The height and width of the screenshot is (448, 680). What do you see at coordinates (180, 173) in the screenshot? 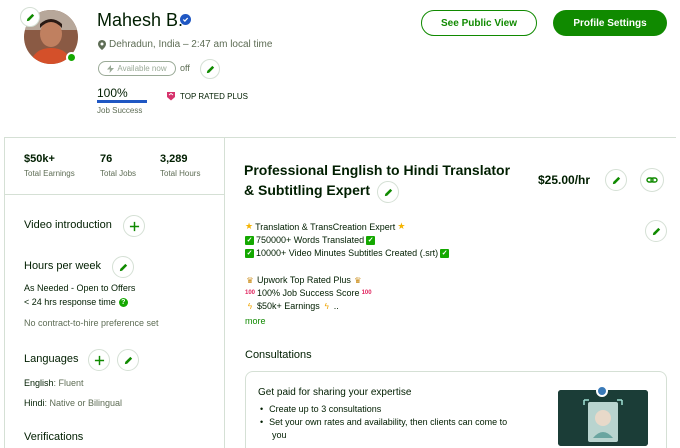
I see `stat-label: Total Hours` at bounding box center [180, 173].